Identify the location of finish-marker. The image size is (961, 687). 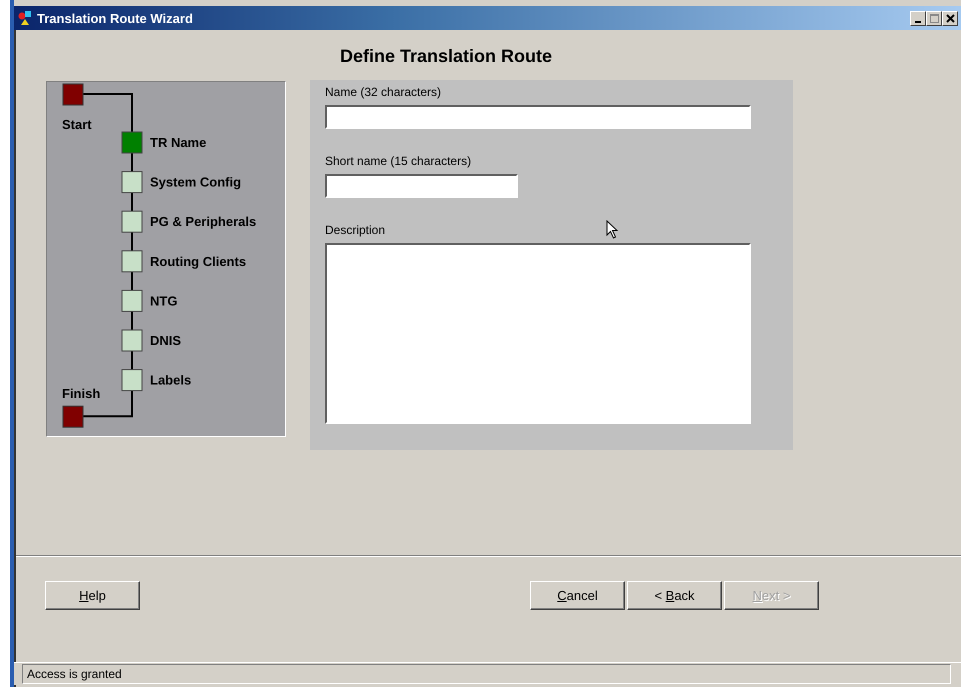
(73, 417).